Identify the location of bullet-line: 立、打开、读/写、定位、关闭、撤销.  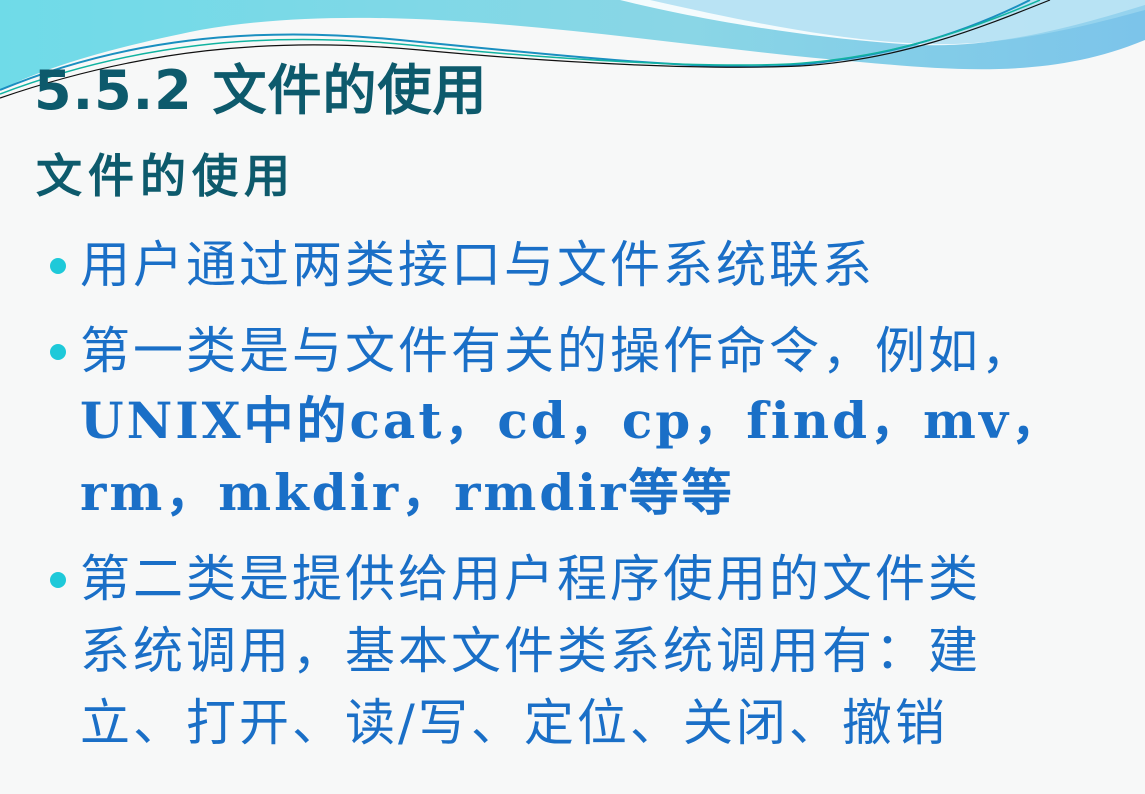
(514, 723).